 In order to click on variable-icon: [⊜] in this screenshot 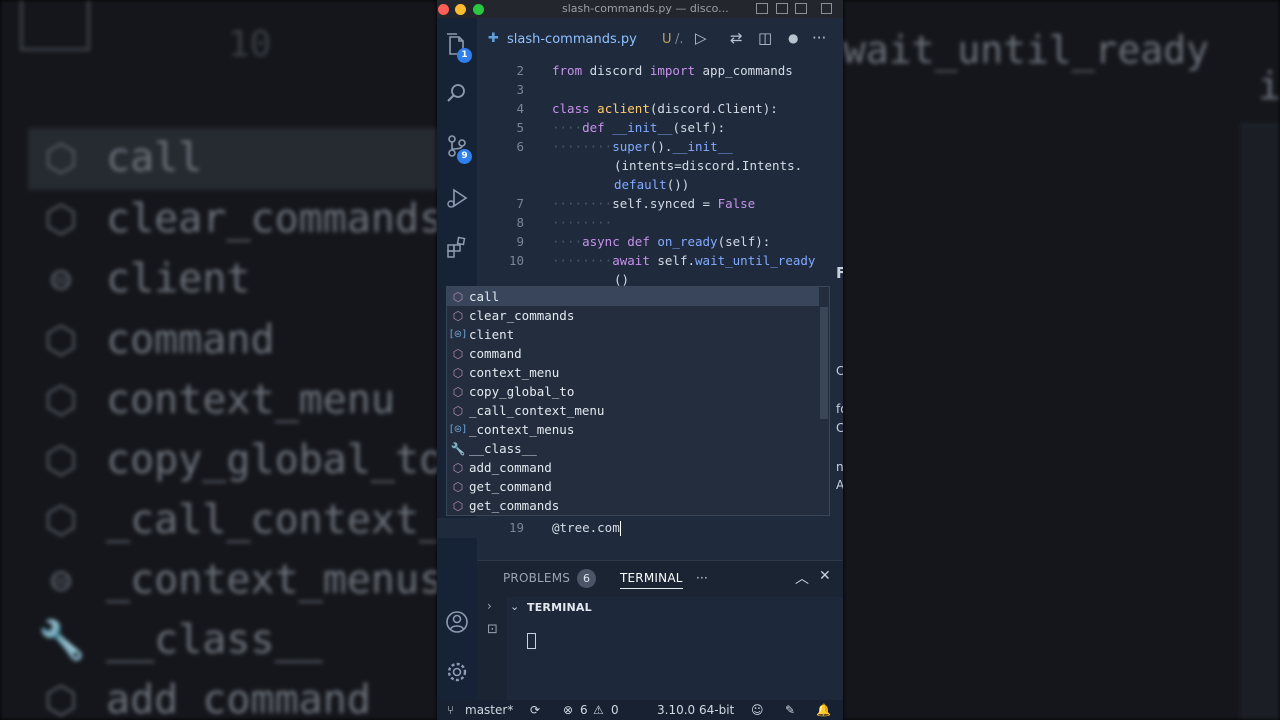, I will do `click(458, 334)`.